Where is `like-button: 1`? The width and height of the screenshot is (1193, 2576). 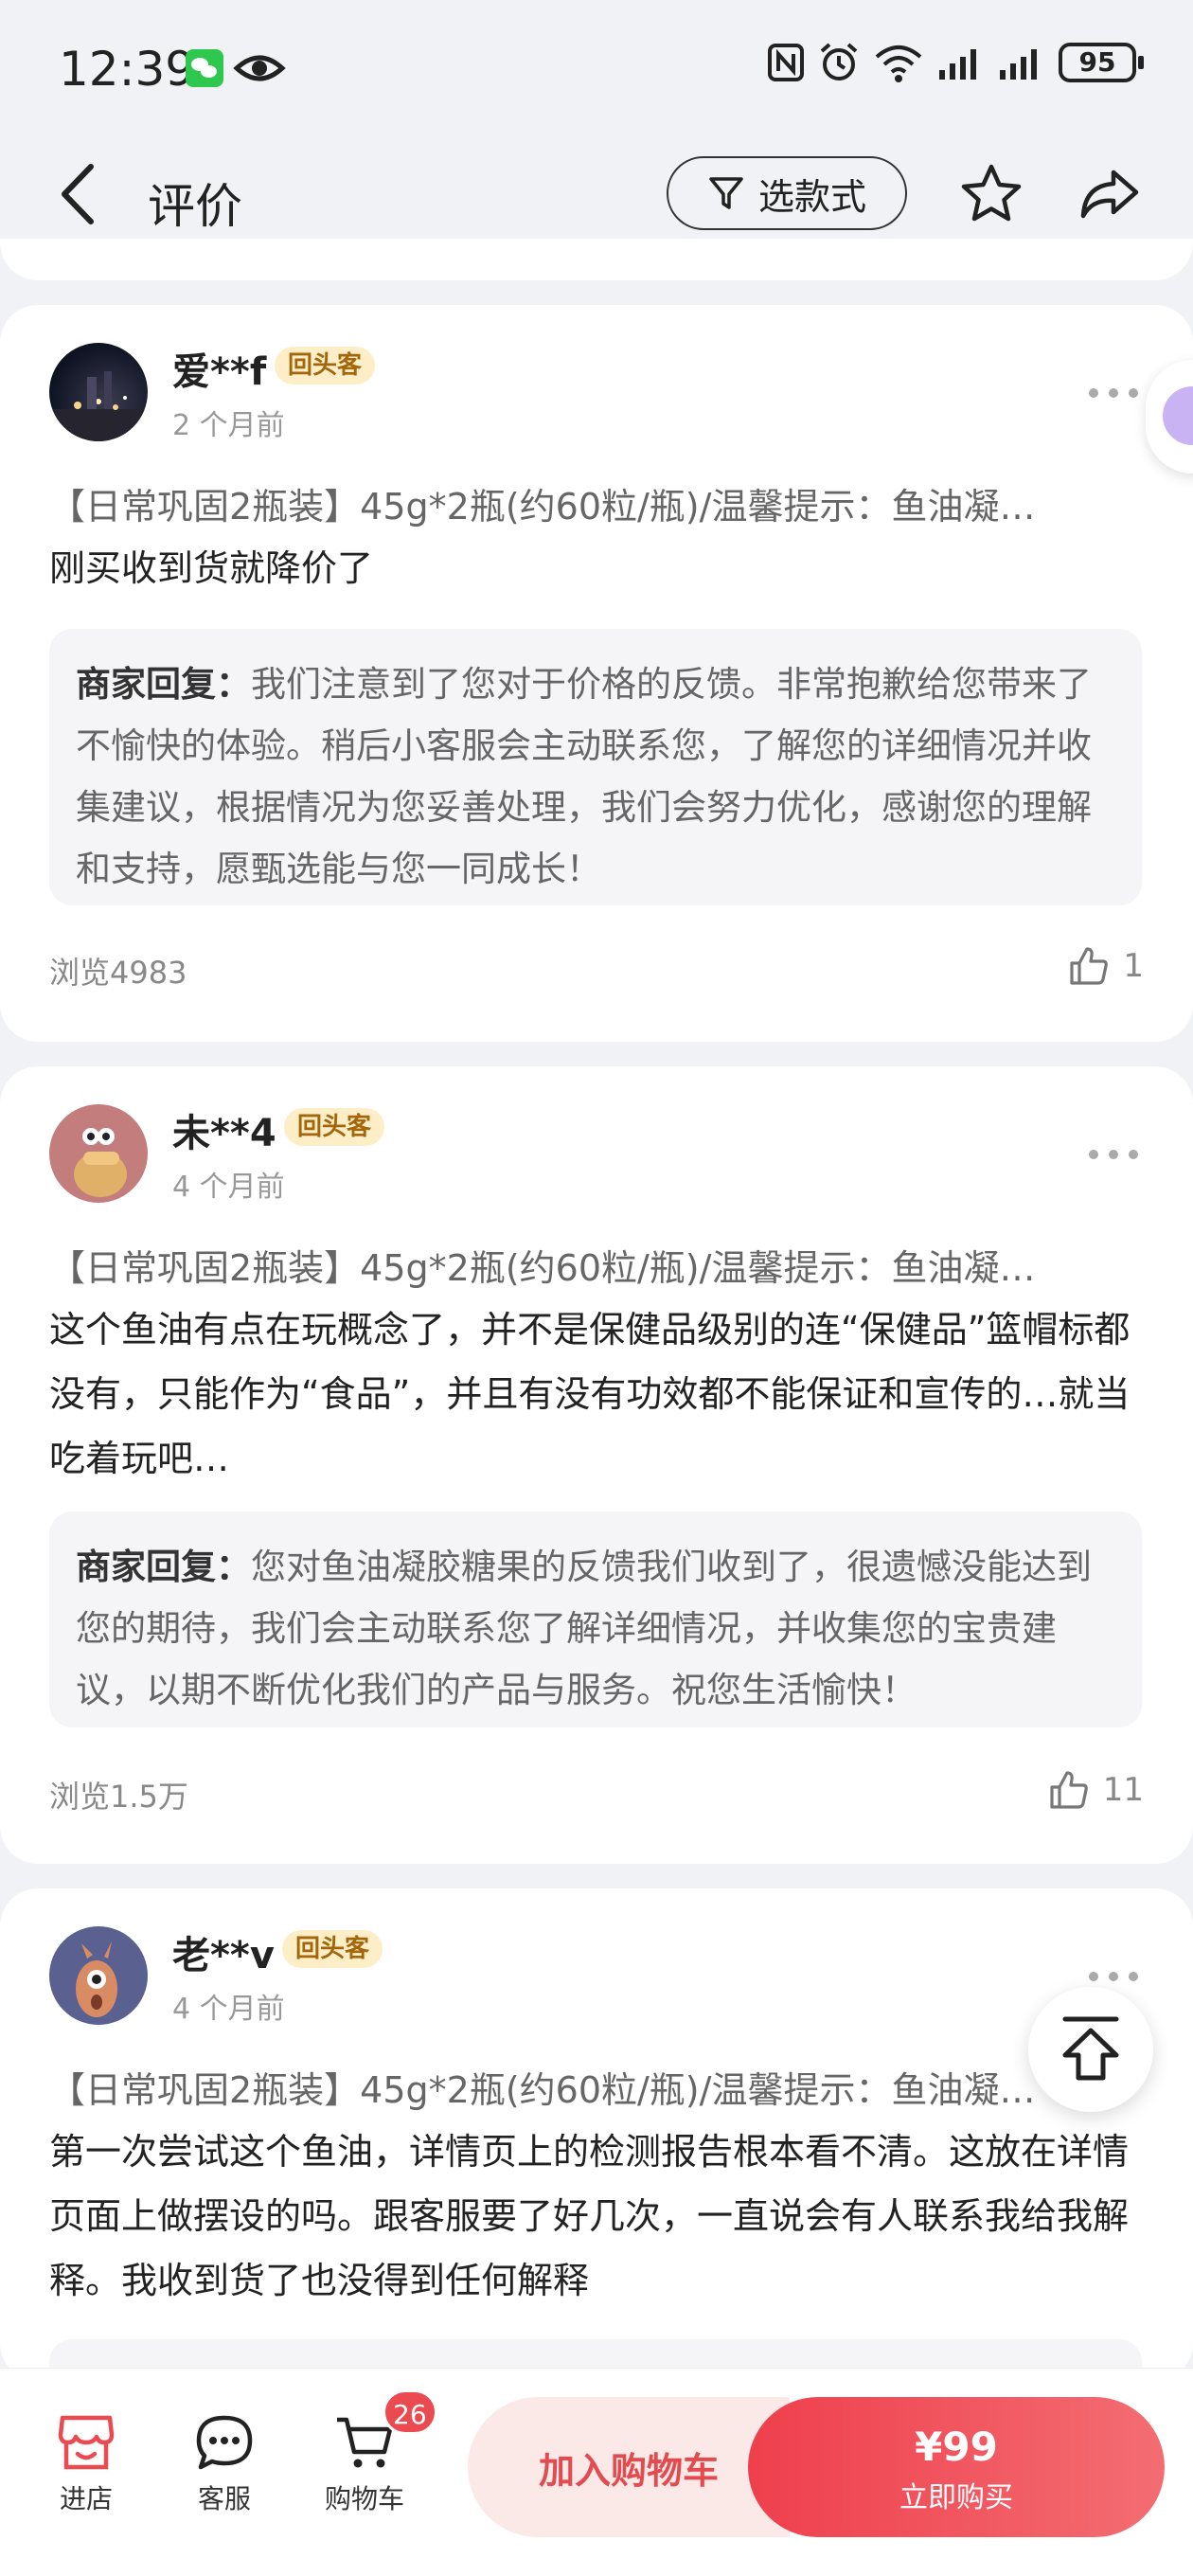 like-button: 1 is located at coordinates (1106, 966).